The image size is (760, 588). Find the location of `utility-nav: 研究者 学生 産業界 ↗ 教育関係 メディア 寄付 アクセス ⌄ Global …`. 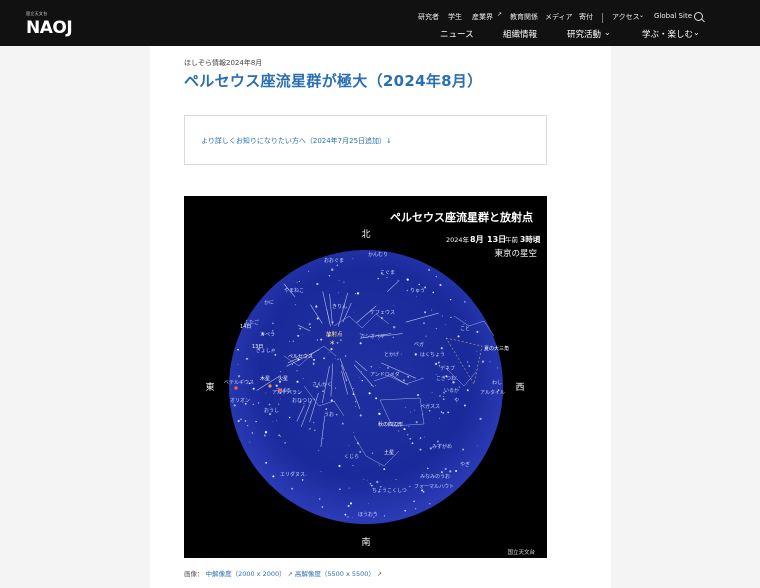

utility-nav: 研究者 学生 産業界 ↗ 教育関係 メディア 寄付 アクセス ⌄ Global … is located at coordinates (380, 17).